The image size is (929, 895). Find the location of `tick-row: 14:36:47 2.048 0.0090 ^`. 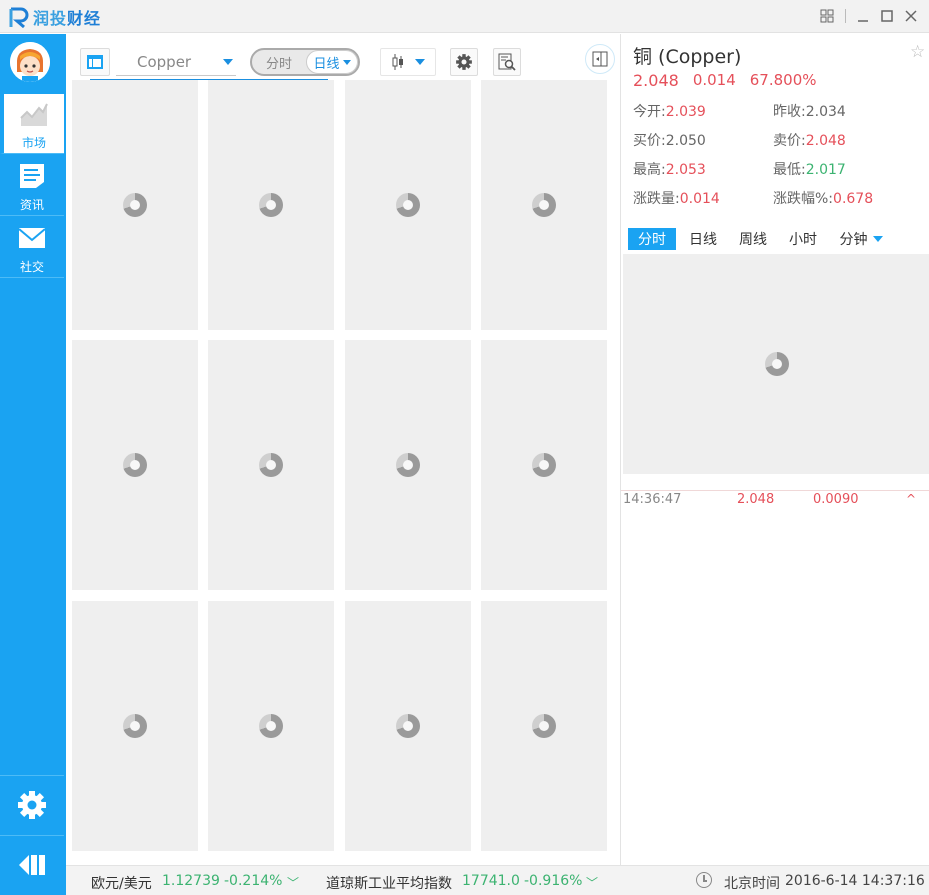

tick-row: 14:36:47 2.048 0.0090 ^ is located at coordinates (775, 502).